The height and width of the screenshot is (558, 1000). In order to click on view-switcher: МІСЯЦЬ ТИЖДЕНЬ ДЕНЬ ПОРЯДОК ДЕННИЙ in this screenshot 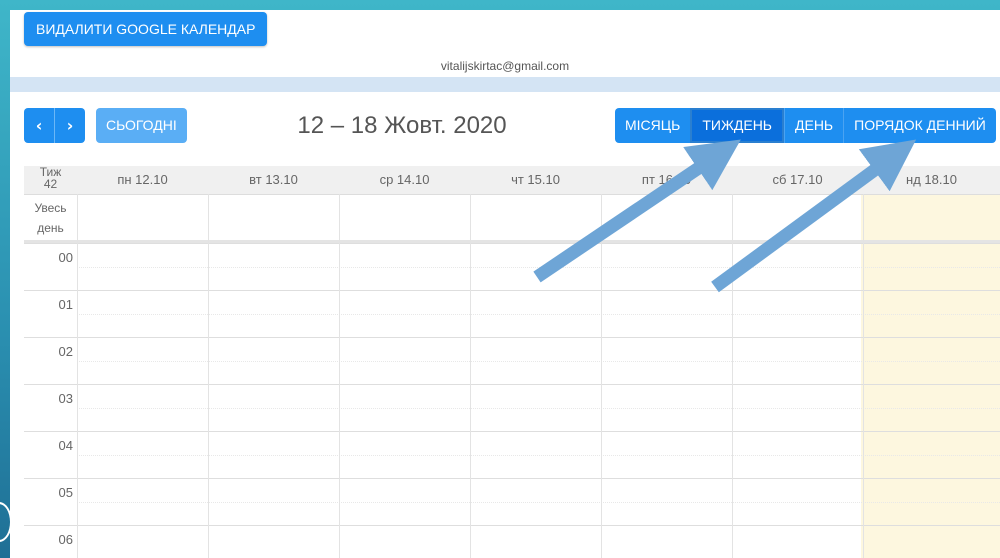, I will do `click(805, 125)`.